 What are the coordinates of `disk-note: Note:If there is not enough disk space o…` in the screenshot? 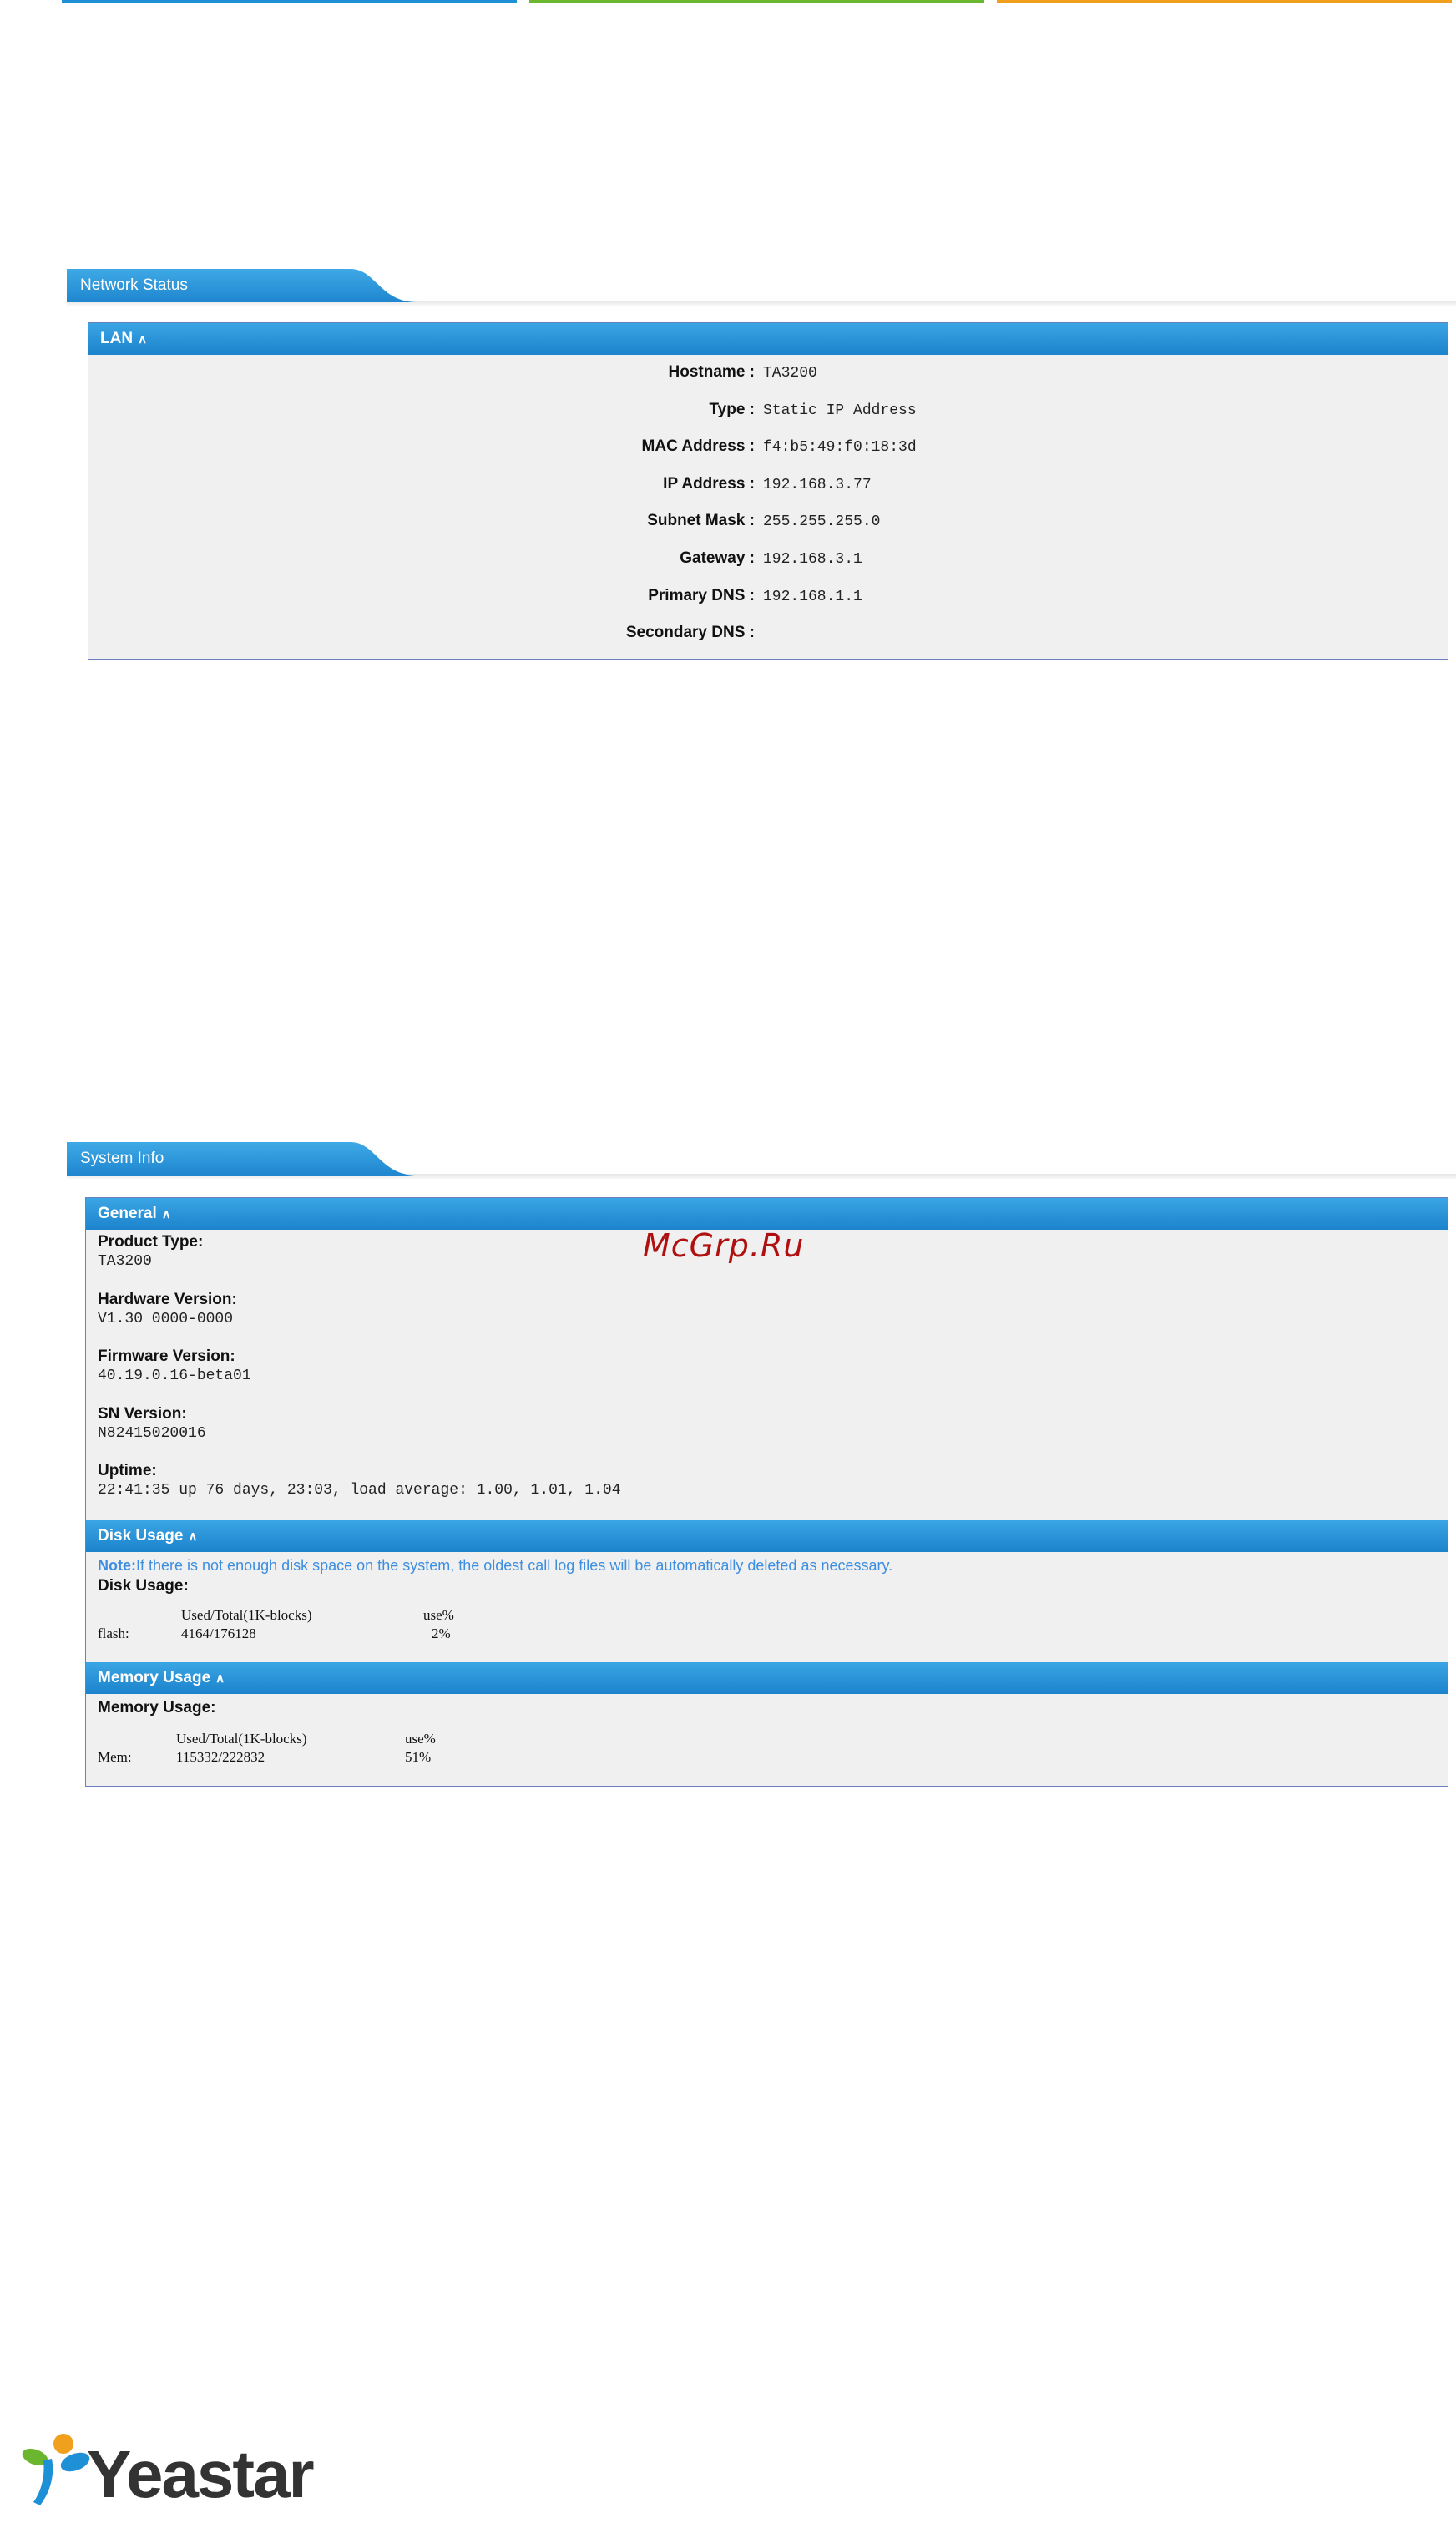 It's located at (495, 1566).